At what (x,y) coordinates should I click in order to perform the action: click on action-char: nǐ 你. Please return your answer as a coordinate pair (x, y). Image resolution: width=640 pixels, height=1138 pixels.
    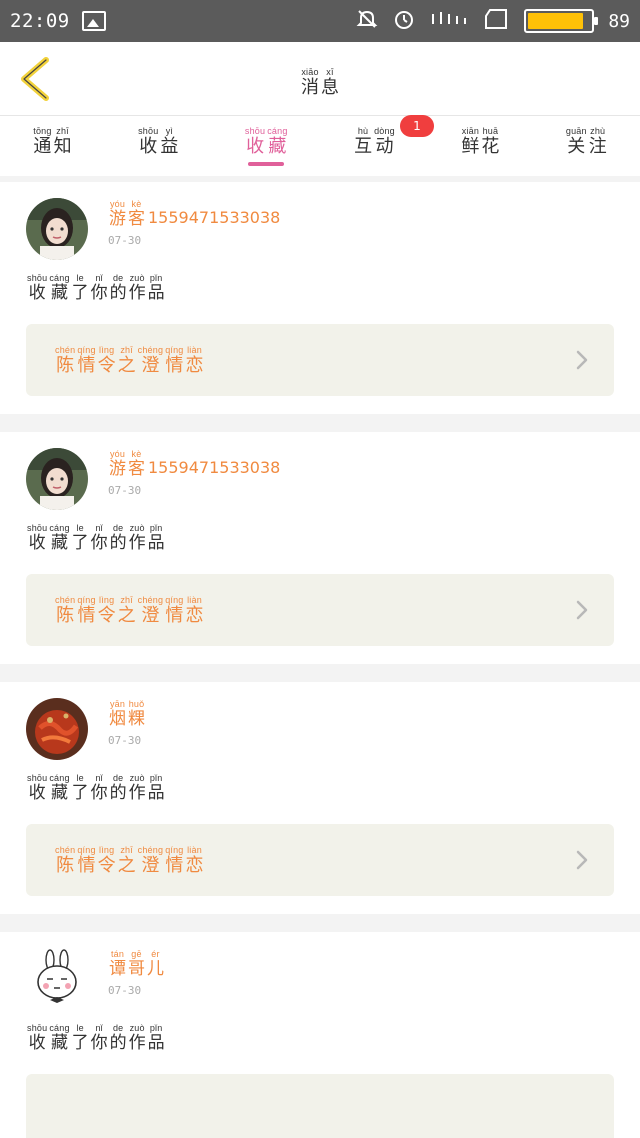
    Looking at the image, I should click on (99, 288).